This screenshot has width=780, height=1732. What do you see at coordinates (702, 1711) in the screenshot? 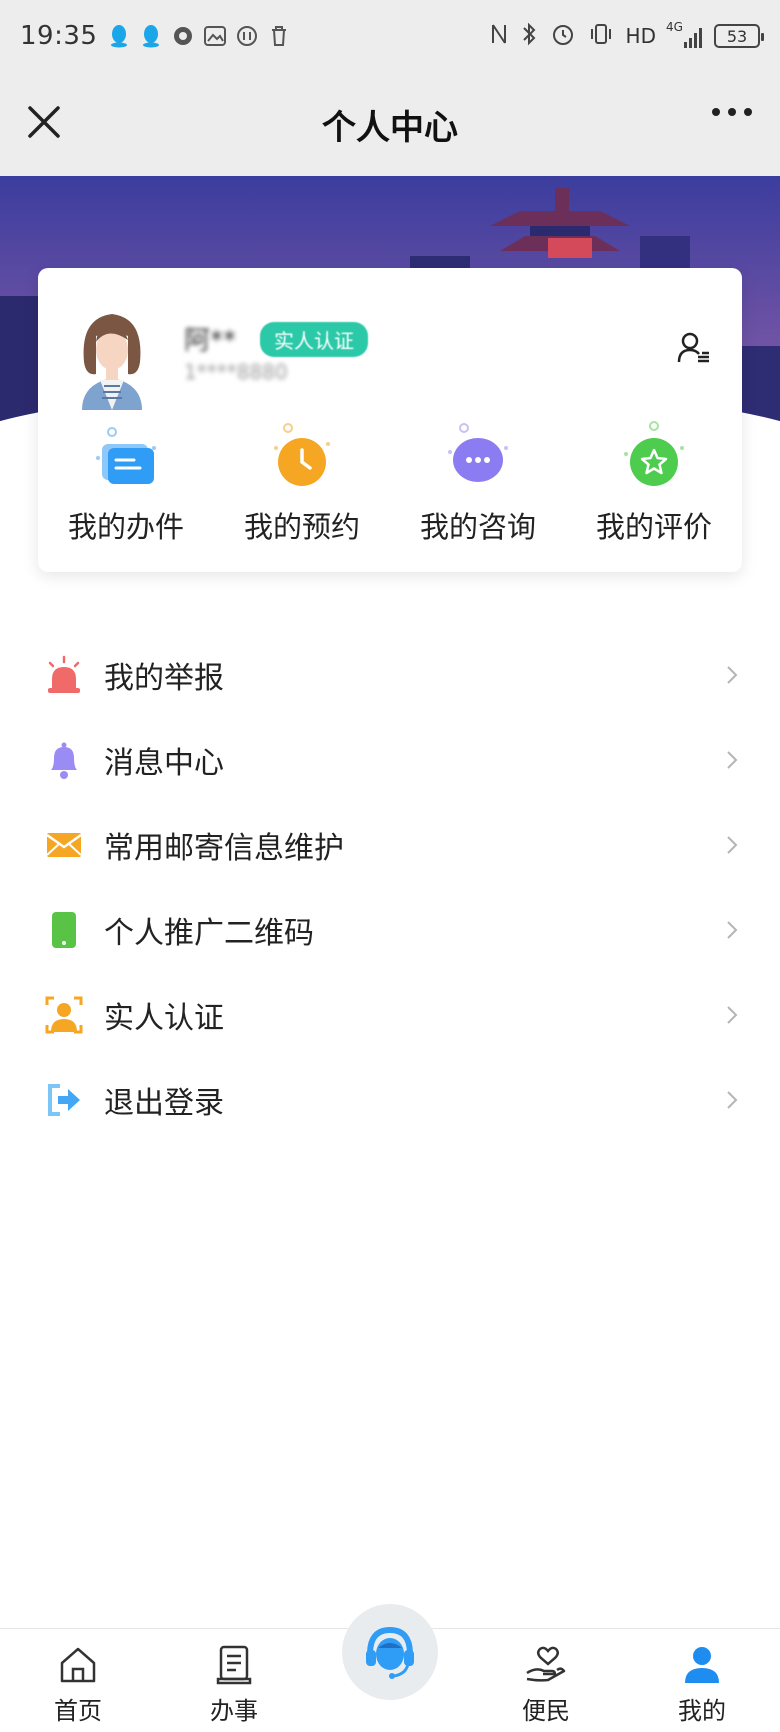
I see `tab-label: 我的` at bounding box center [702, 1711].